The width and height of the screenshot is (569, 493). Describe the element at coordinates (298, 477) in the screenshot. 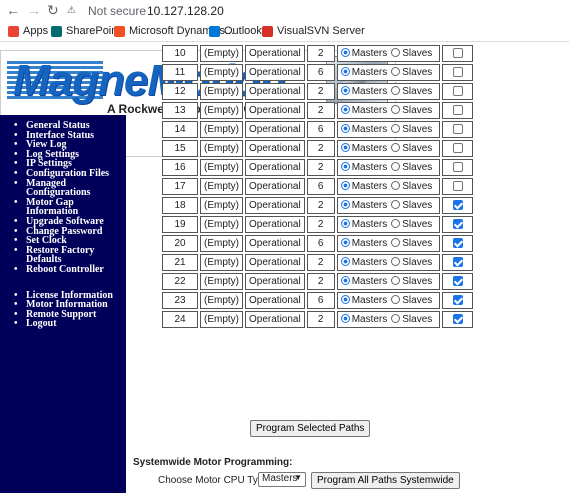

I see `chevron-down-icon: ▼` at that location.